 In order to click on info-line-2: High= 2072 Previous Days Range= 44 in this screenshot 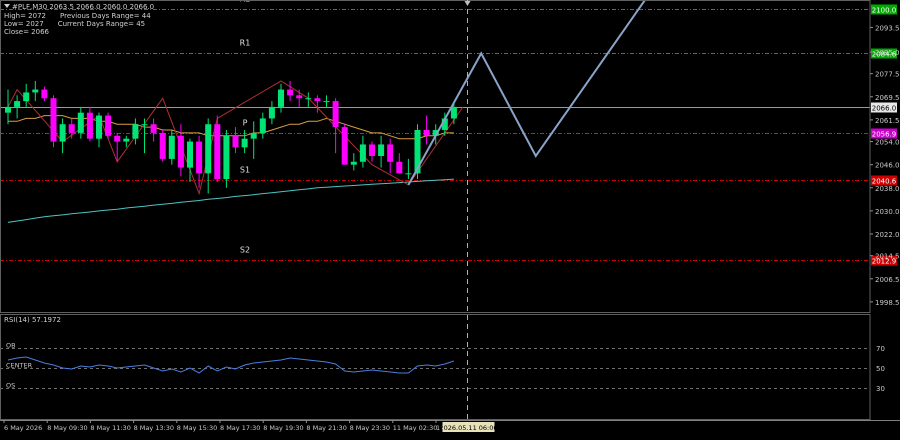, I will do `click(77, 16)`.